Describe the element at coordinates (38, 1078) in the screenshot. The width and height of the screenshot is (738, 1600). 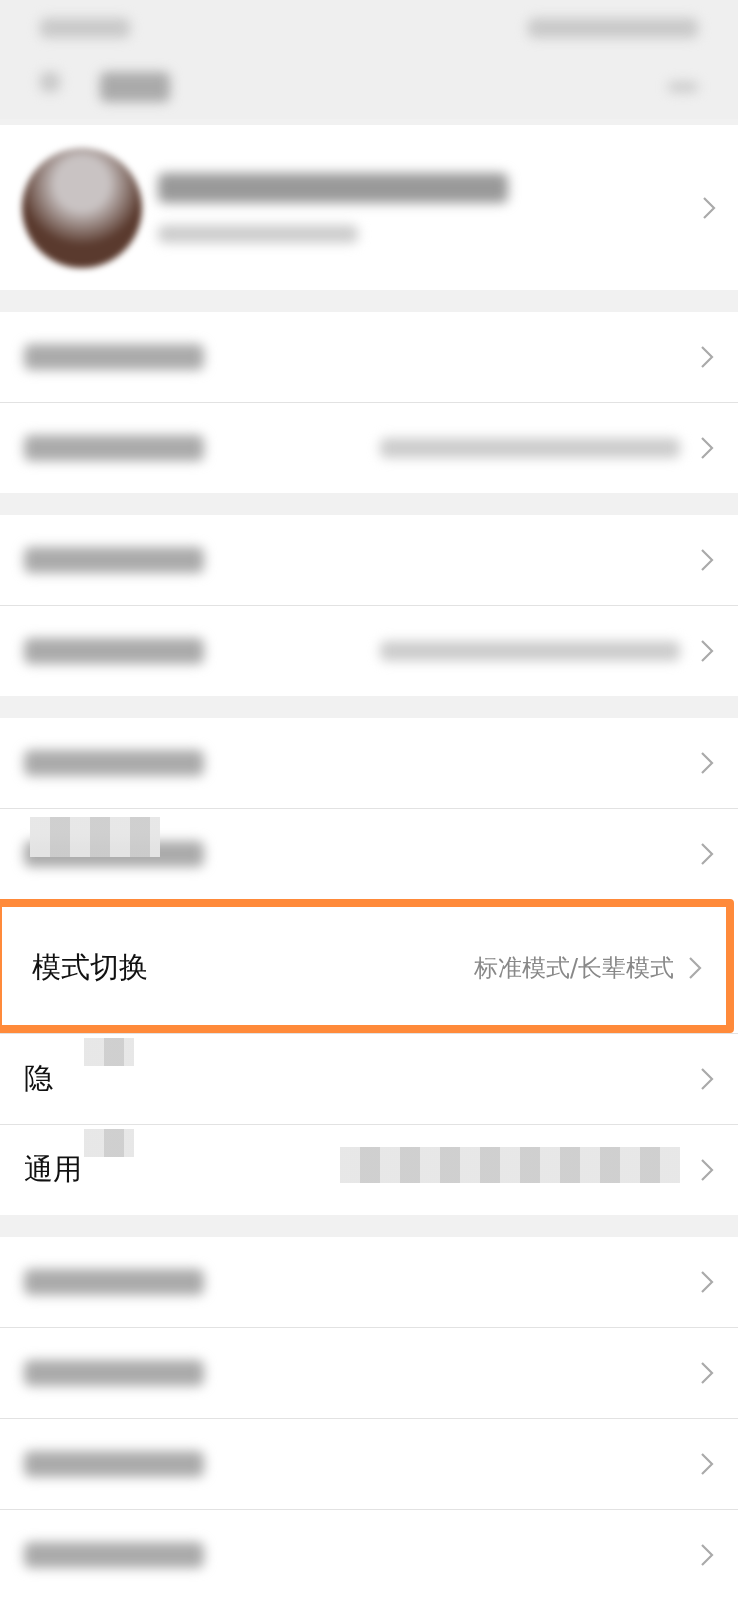
I see `row-label: 隐` at that location.